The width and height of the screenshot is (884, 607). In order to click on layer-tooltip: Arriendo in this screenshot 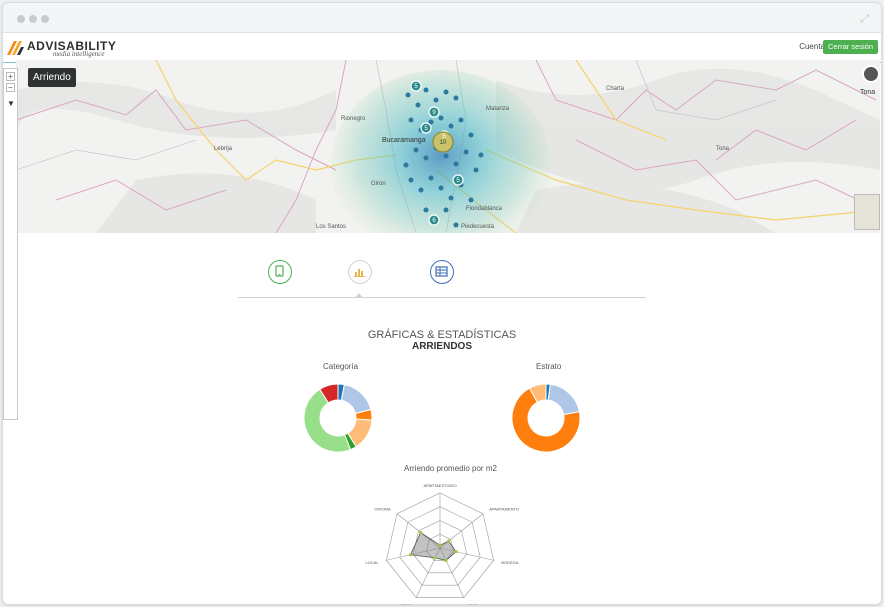, I will do `click(52, 77)`.